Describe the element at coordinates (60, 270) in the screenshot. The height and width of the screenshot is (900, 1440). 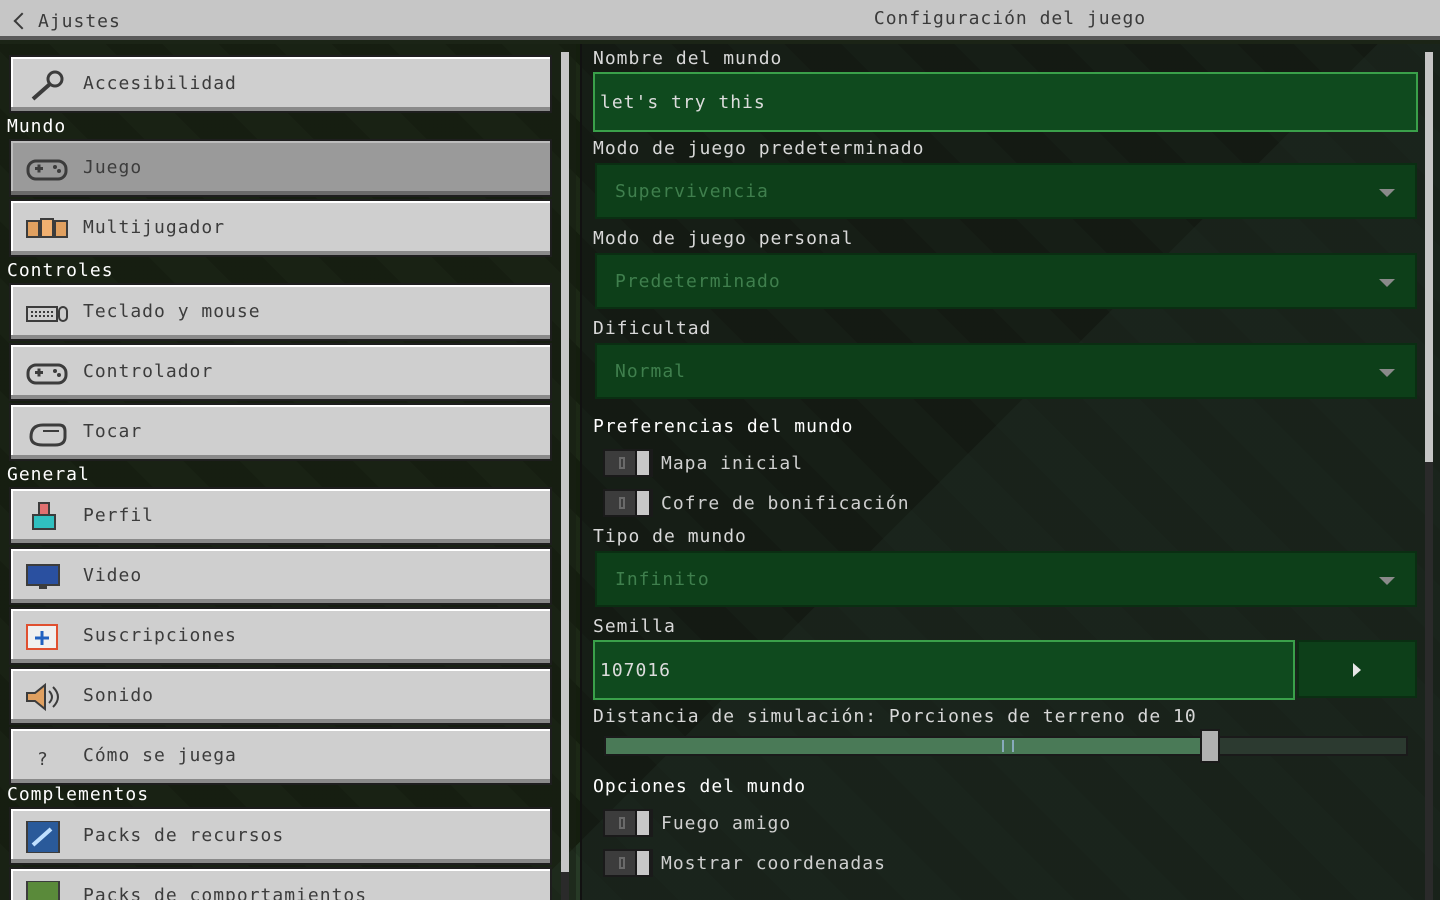
I see `section-title-controls: Controles` at that location.